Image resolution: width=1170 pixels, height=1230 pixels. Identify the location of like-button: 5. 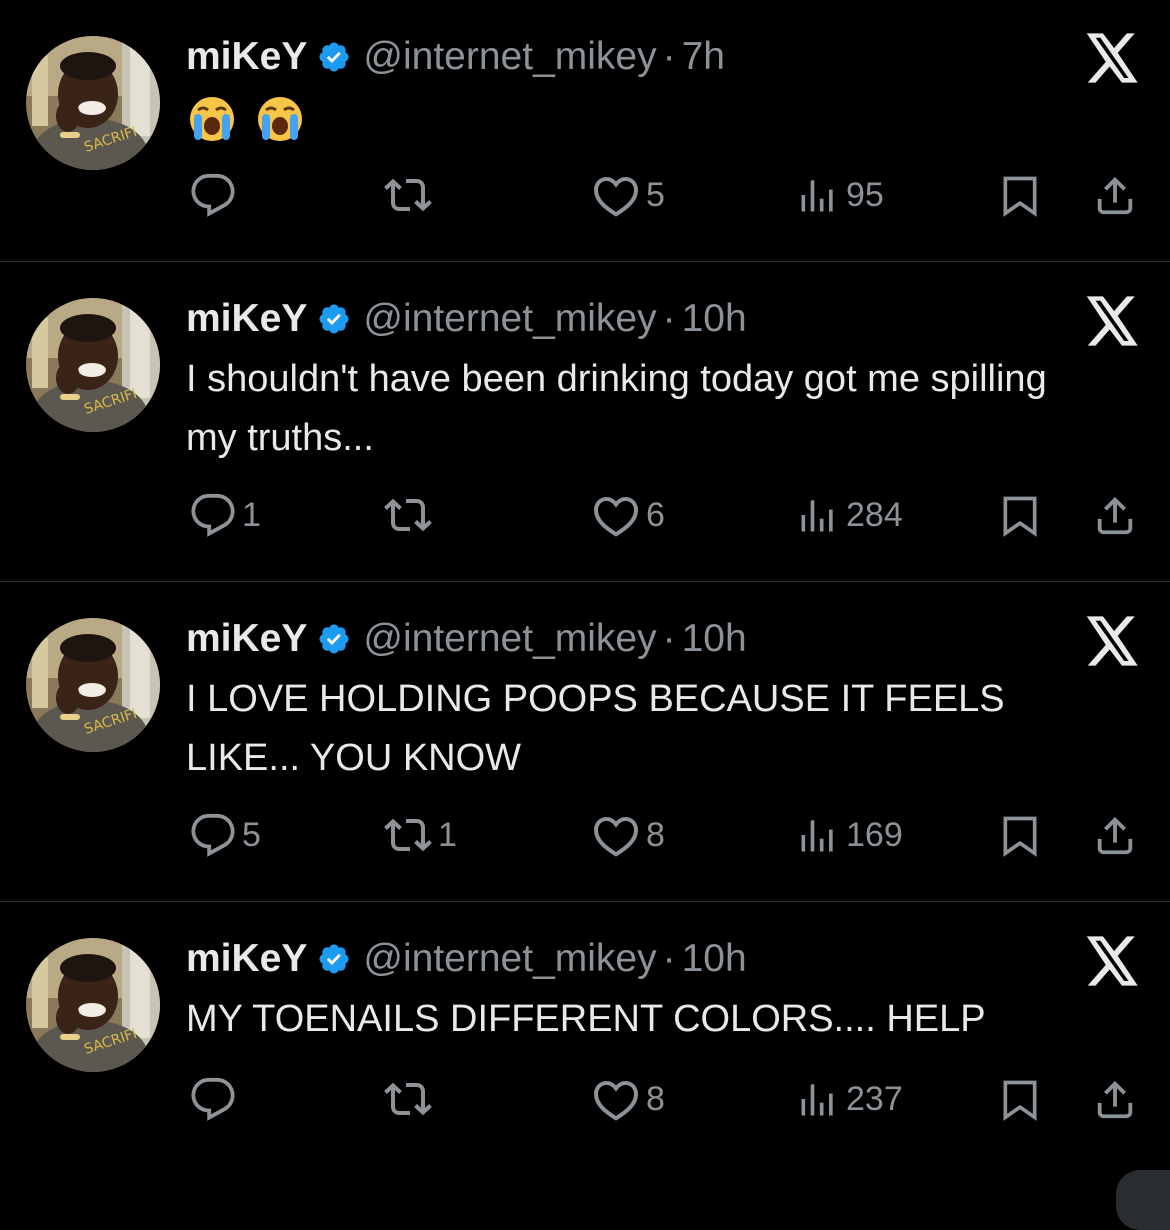
(628, 195).